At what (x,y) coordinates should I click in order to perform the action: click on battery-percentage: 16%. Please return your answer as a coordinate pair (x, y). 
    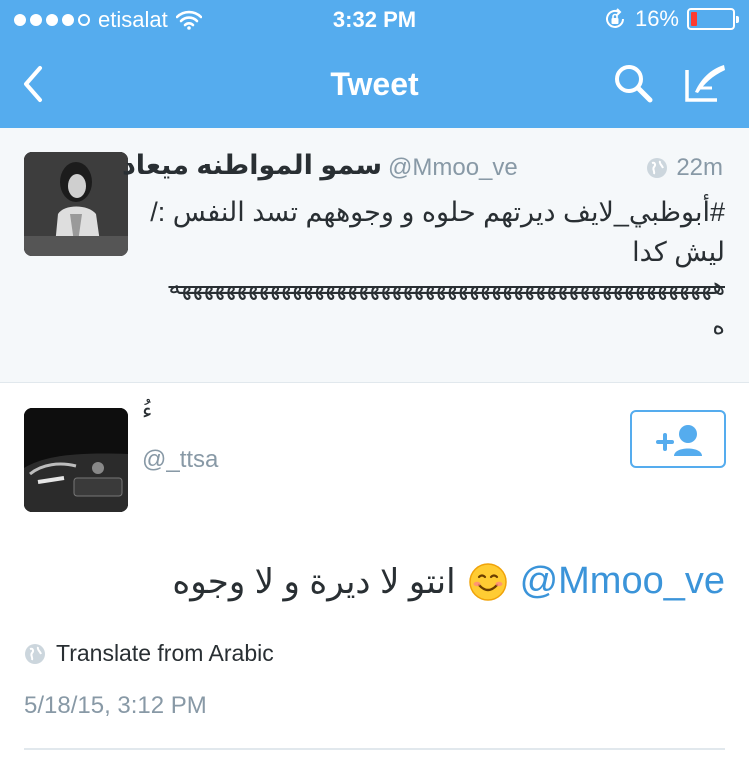
    Looking at the image, I should click on (656, 18).